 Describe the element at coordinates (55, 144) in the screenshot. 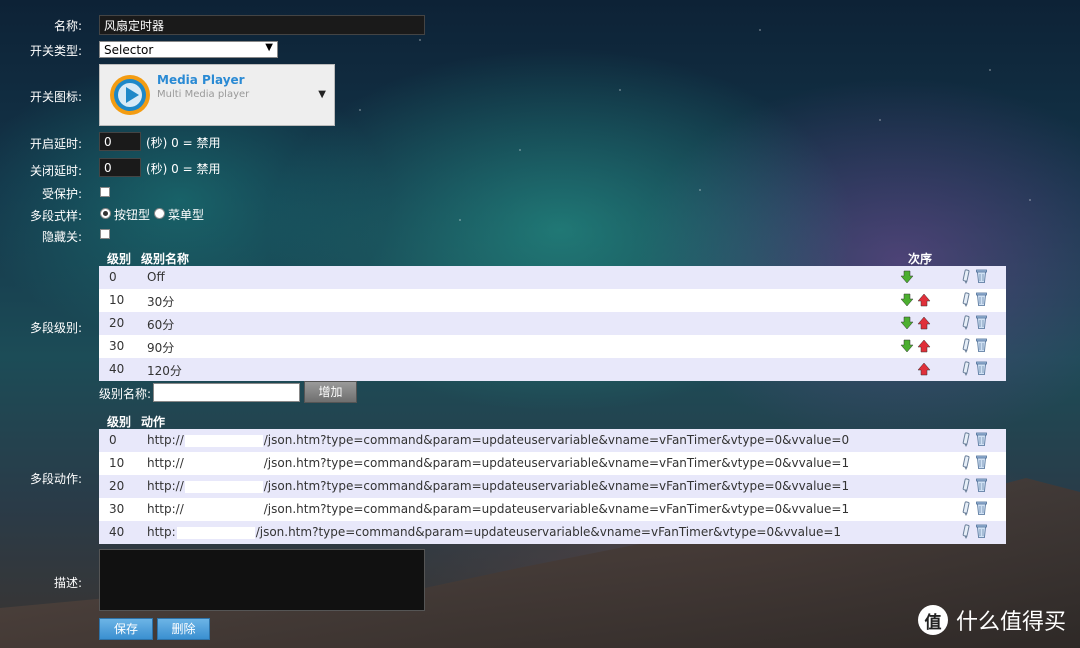

I see `on-delay-label: 开启延时:` at that location.